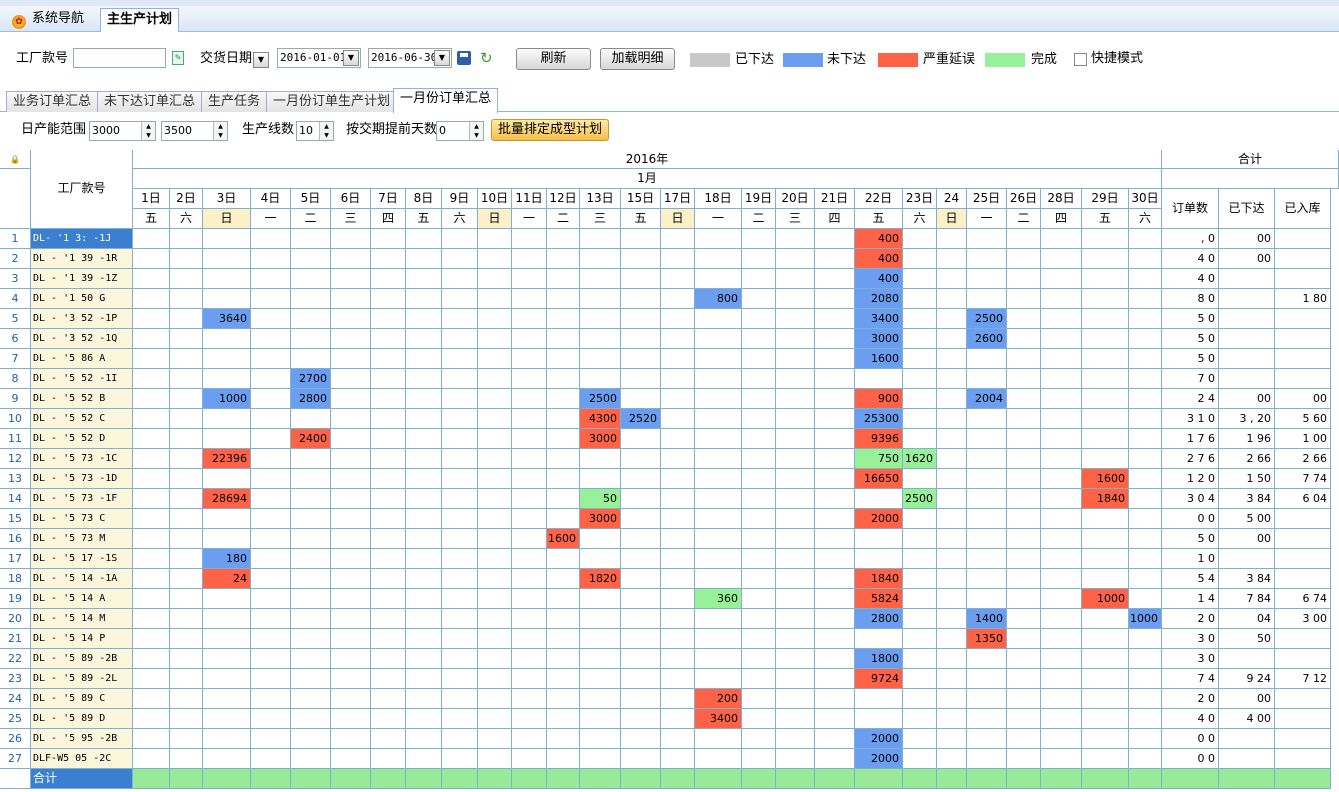  I want to click on save-icon, so click(464, 58).